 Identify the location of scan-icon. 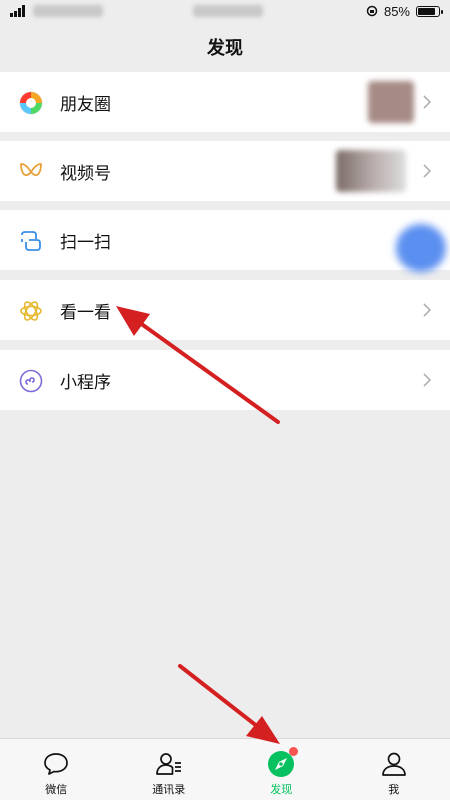
(31, 241).